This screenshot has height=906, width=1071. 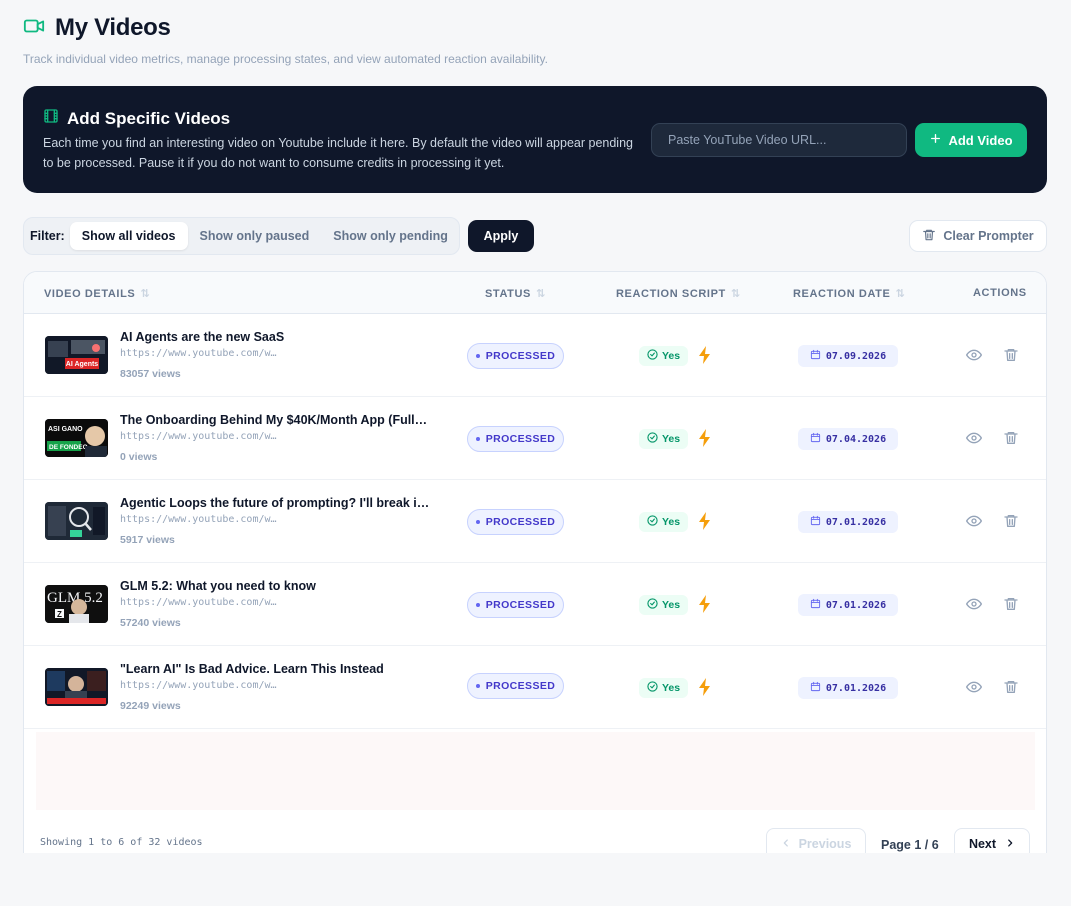 What do you see at coordinates (275, 586) in the screenshot?
I see `video-title: GLM 5.2: What you need to know` at bounding box center [275, 586].